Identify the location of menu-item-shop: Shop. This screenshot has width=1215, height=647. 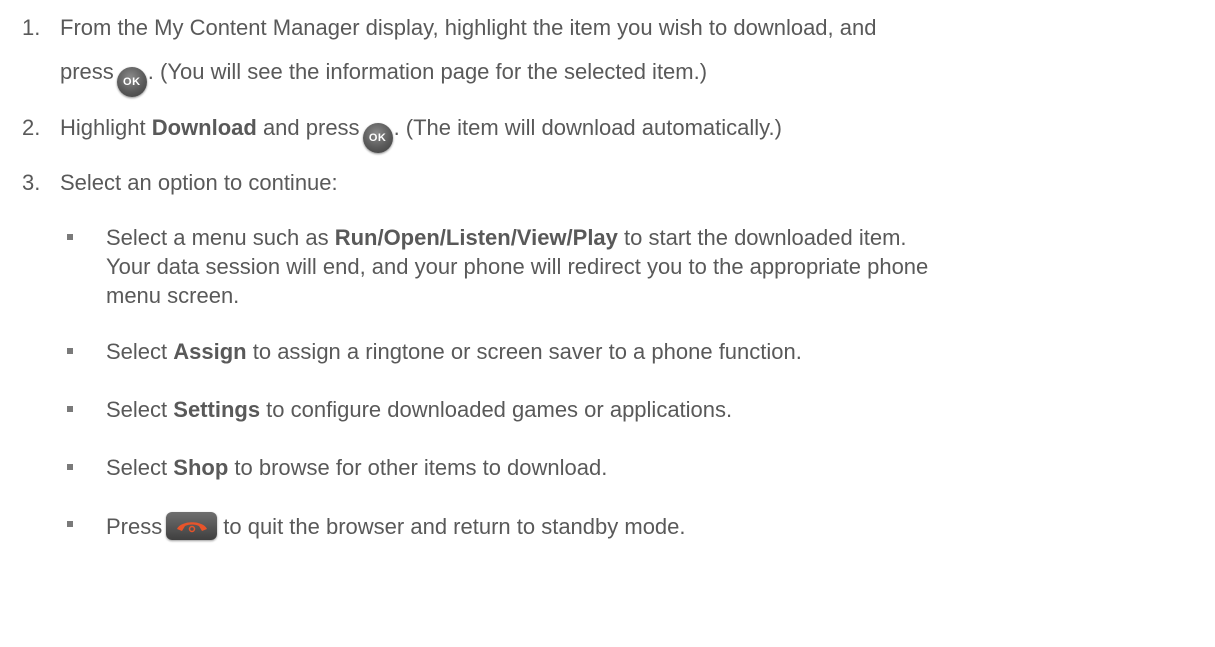
(201, 467).